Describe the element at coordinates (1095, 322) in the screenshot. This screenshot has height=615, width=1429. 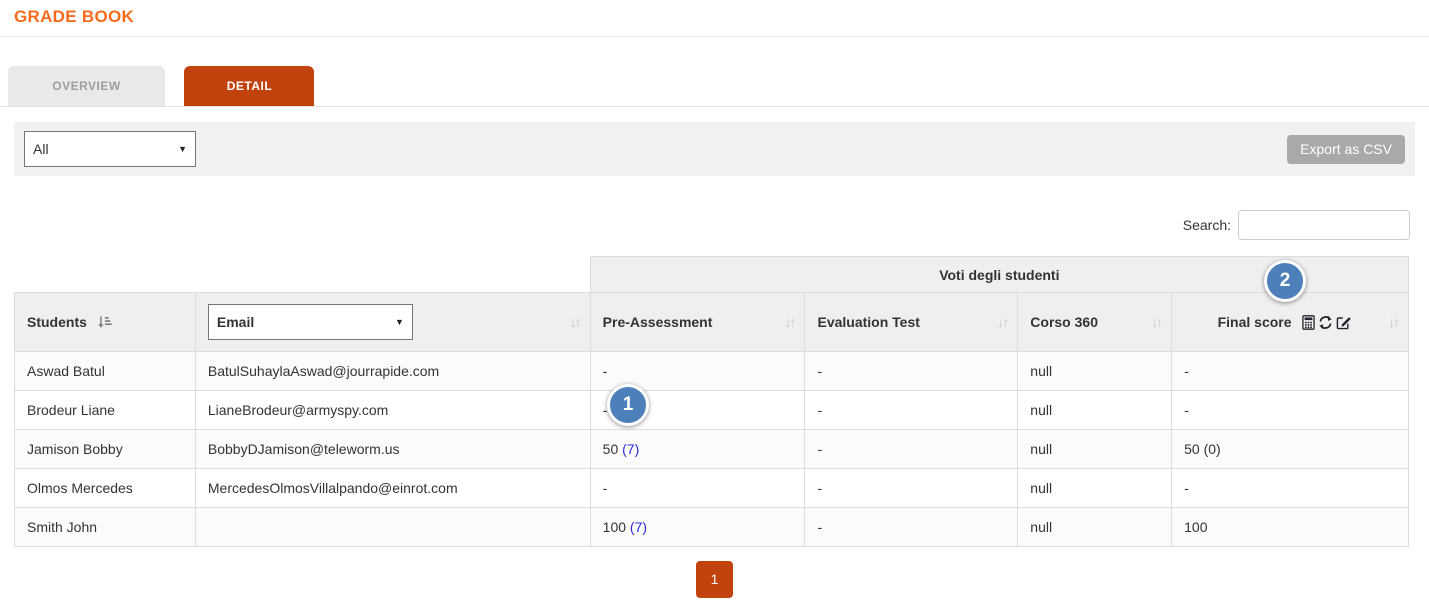
I see `column-header-corso-360: Corso 360 ↓↑` at that location.